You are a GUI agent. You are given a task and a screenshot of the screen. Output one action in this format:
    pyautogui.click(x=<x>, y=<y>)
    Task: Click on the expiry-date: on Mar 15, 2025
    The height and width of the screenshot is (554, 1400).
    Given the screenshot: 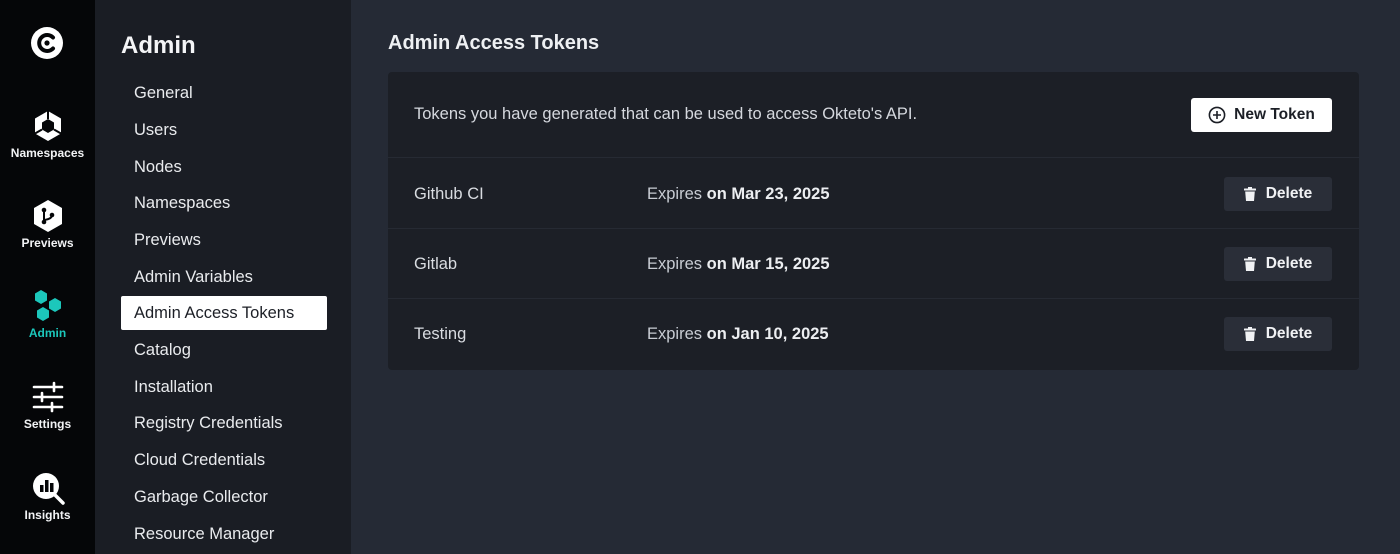 What is the action you would take?
    pyautogui.click(x=768, y=264)
    